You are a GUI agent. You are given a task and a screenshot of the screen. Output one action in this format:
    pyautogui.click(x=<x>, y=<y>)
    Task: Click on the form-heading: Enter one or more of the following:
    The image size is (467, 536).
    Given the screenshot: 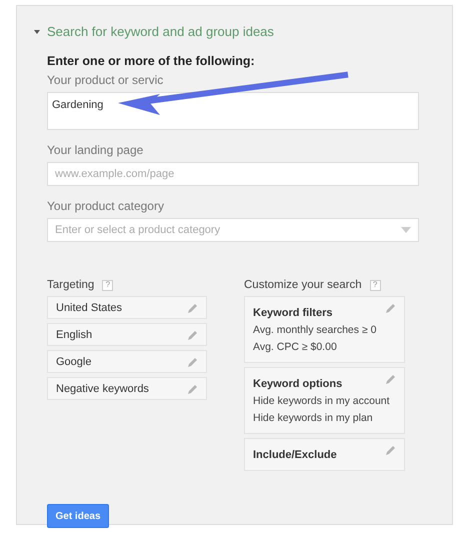 What is the action you would take?
    pyautogui.click(x=151, y=61)
    